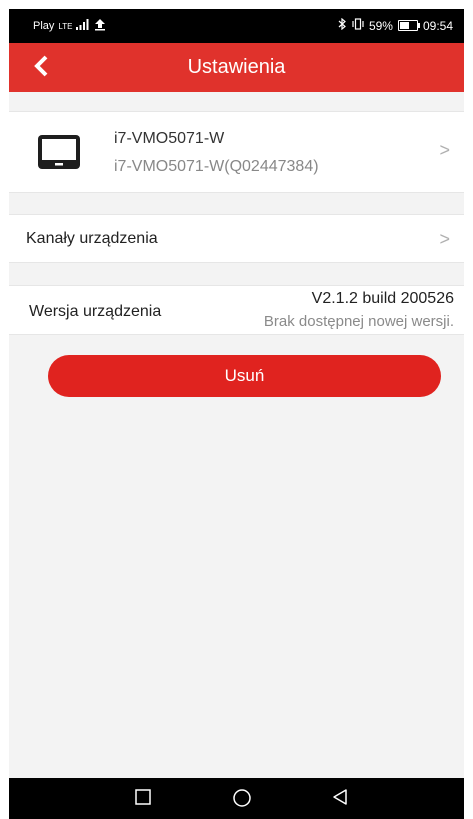 This screenshot has width=473, height=819. I want to click on clock: 09:54, so click(437, 25).